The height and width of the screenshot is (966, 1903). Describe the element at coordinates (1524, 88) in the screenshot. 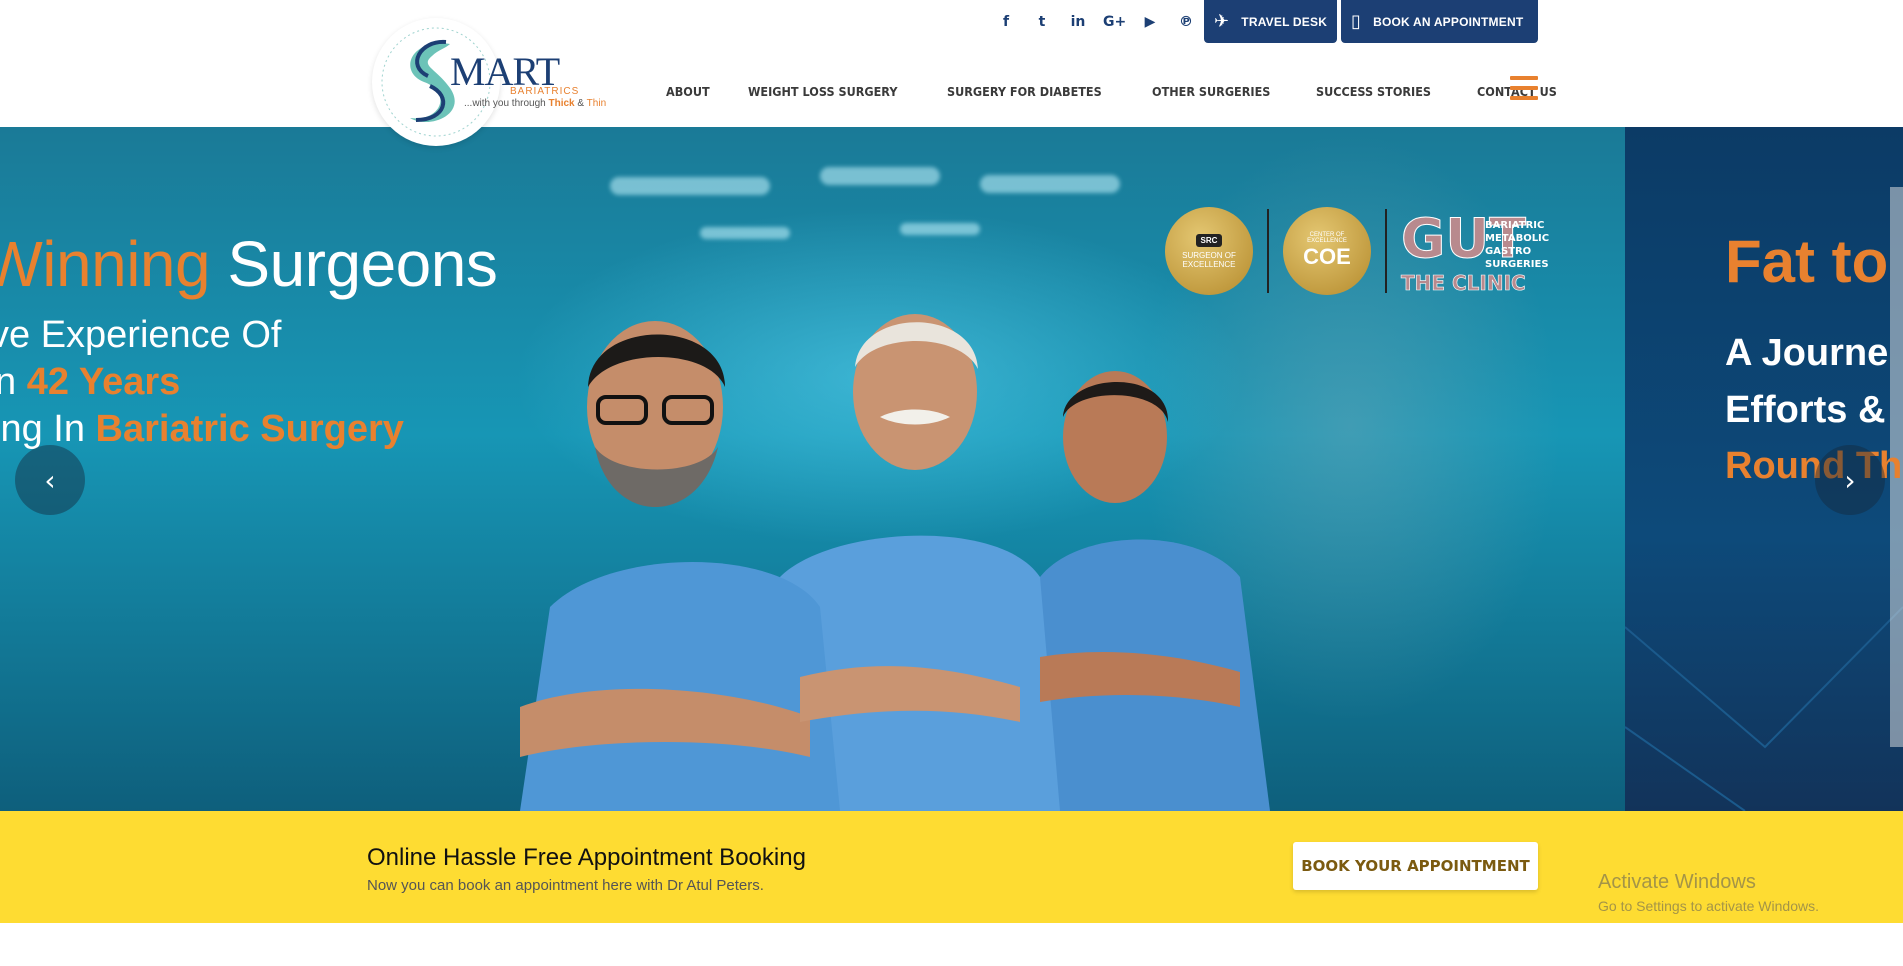

I see `hamburger-menu-icon` at that location.